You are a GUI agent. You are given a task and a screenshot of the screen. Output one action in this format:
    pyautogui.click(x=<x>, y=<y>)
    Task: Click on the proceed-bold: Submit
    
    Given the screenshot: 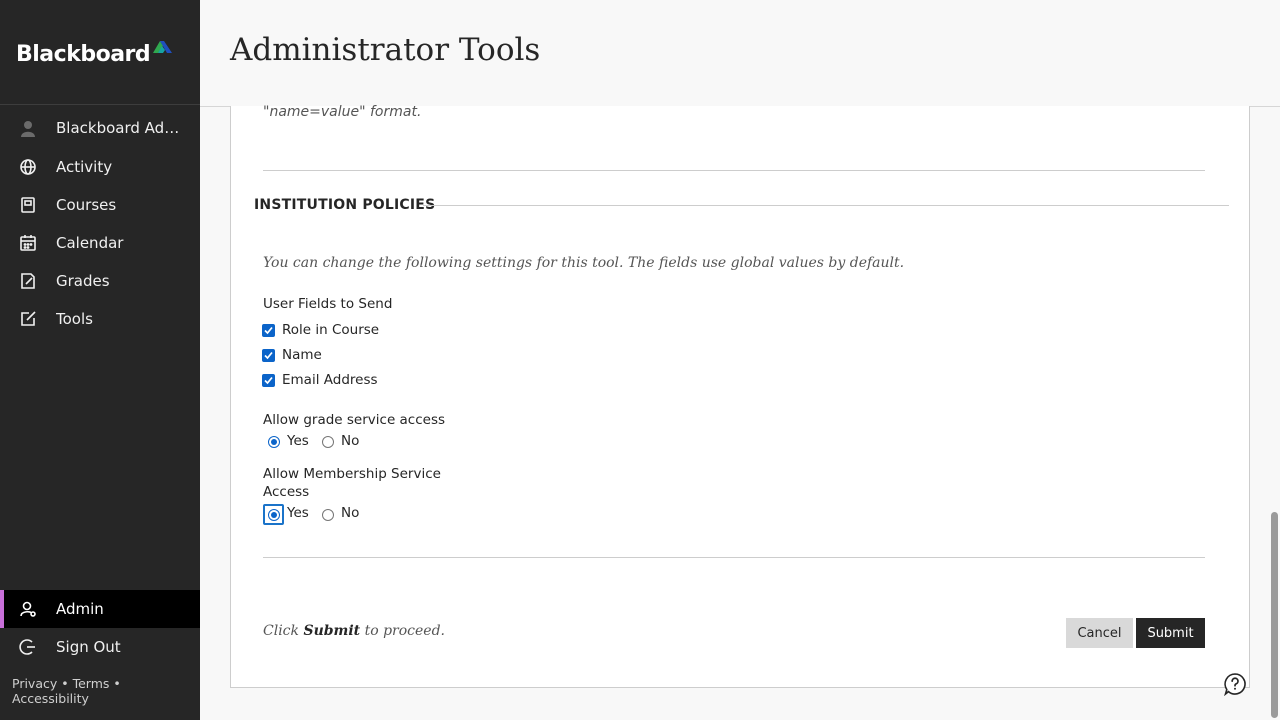 What is the action you would take?
    pyautogui.click(x=332, y=631)
    